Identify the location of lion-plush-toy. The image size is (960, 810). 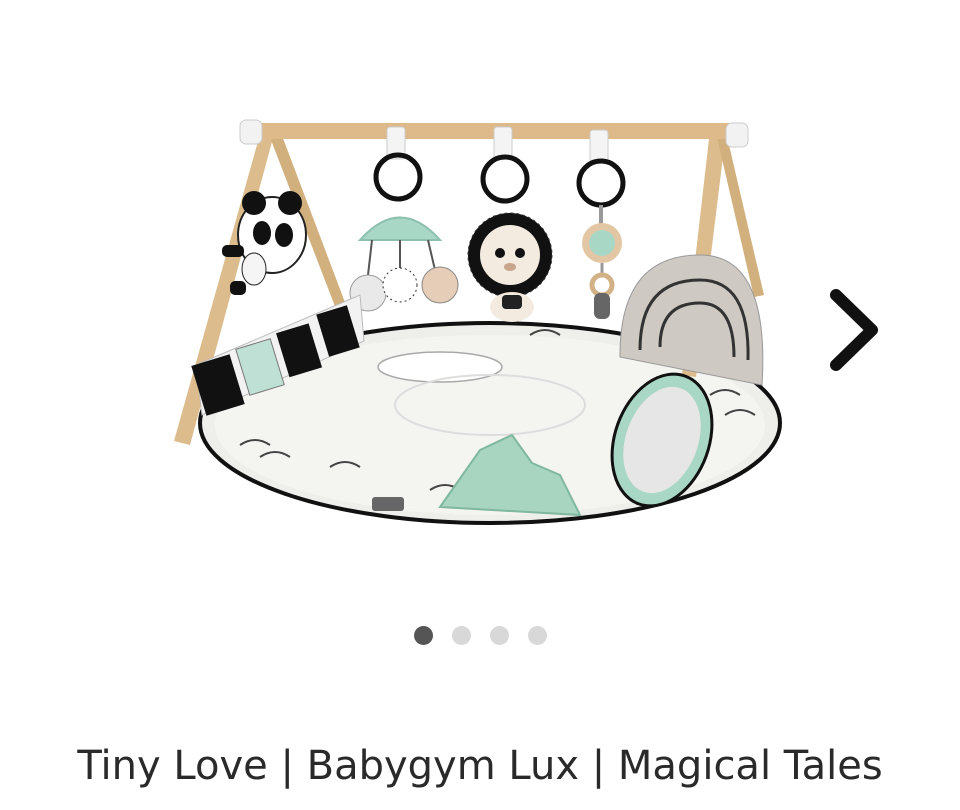
(510, 267).